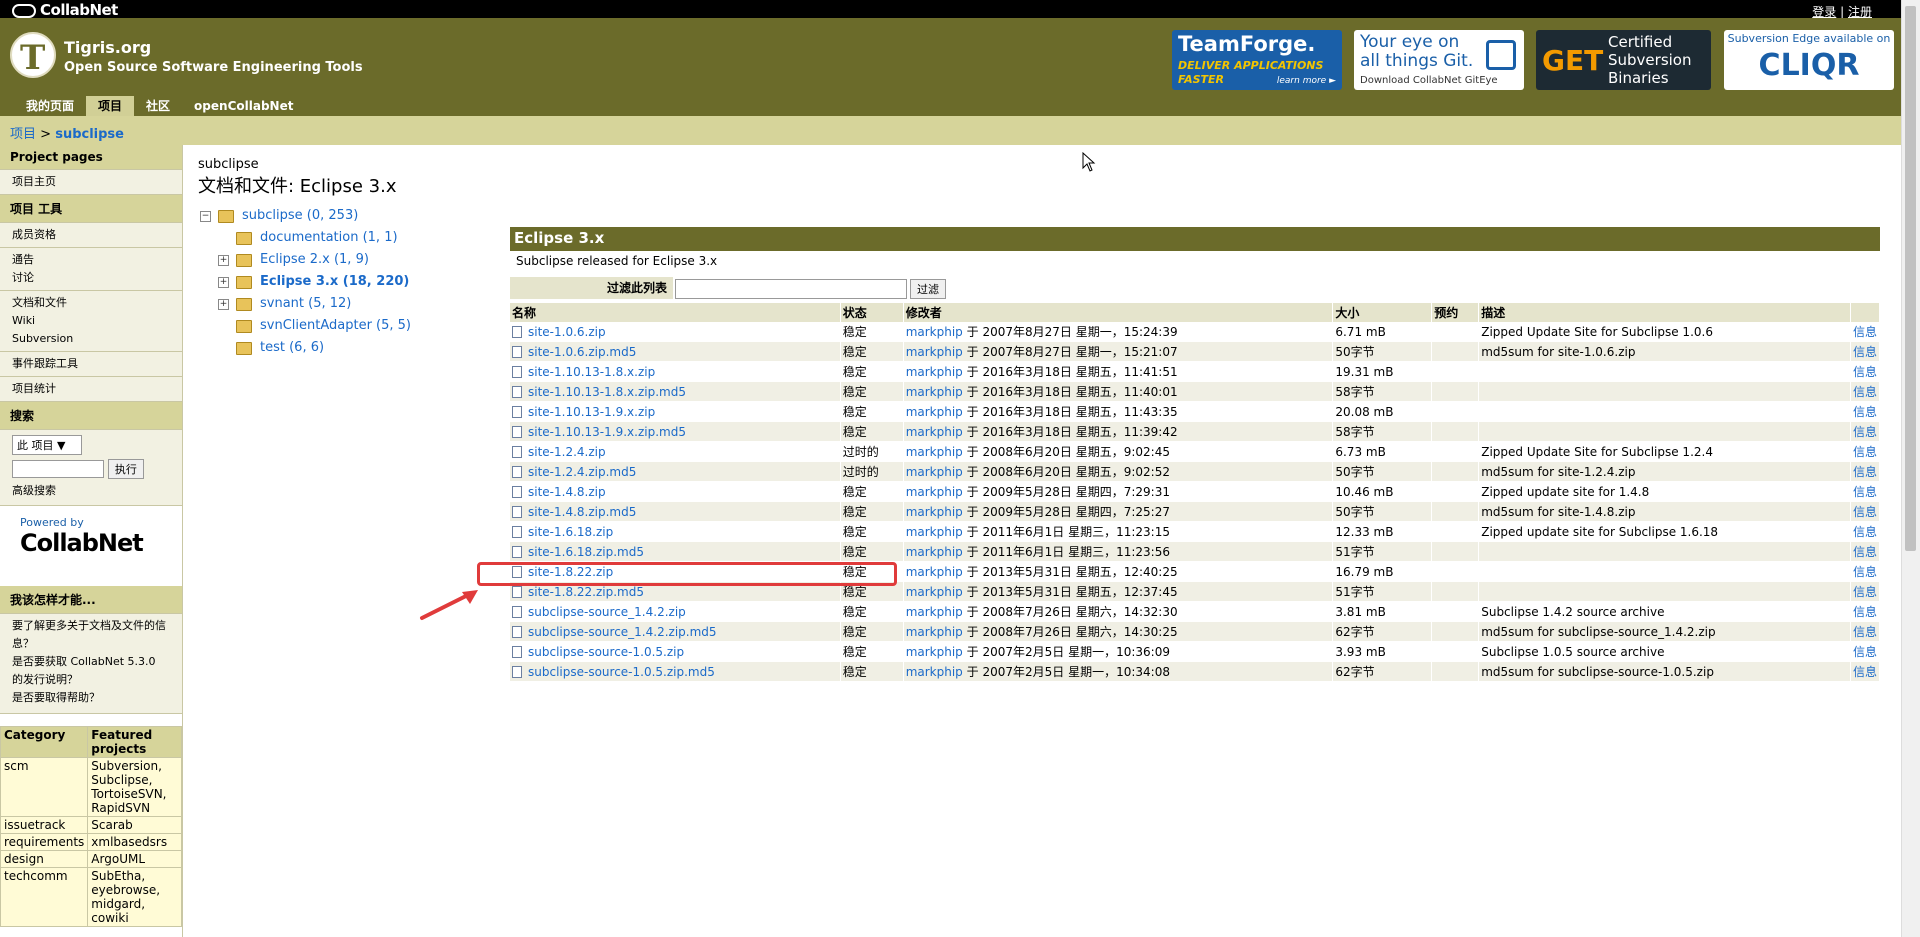  I want to click on file-name-link: site-1.6.18.zip, so click(570, 532).